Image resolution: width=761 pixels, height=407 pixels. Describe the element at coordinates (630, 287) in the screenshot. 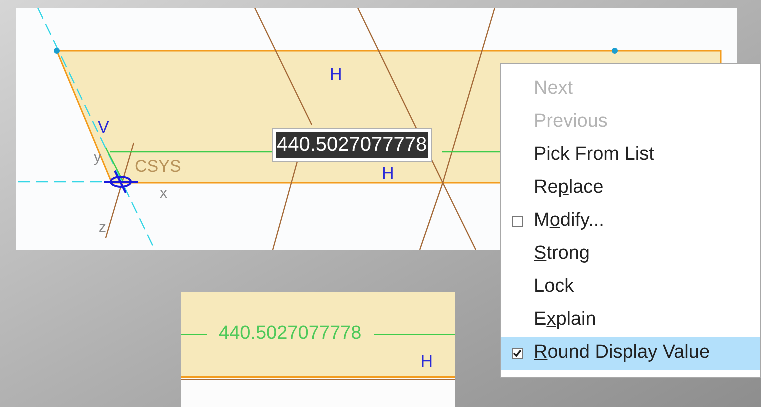

I see `menu-item: Lock` at that location.